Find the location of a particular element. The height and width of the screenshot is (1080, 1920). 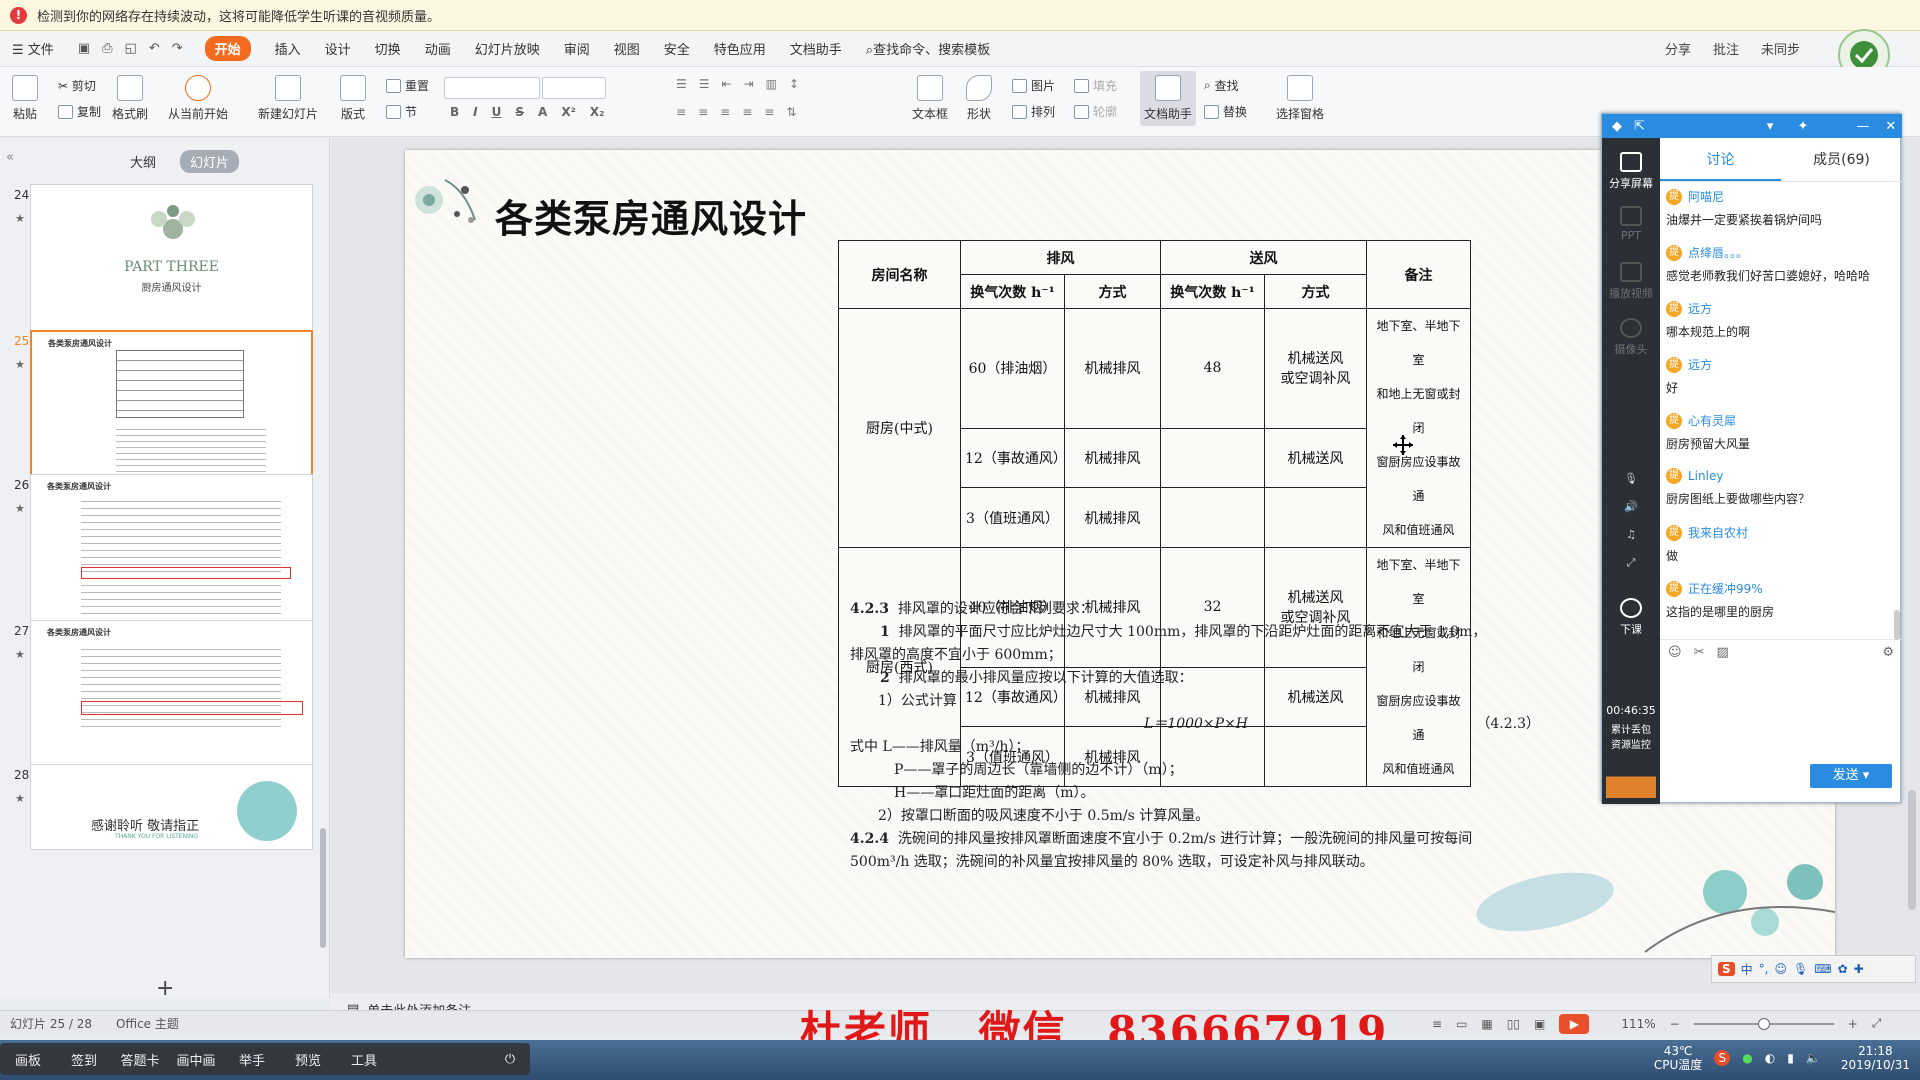

share-button: 分享 is located at coordinates (1678, 48).